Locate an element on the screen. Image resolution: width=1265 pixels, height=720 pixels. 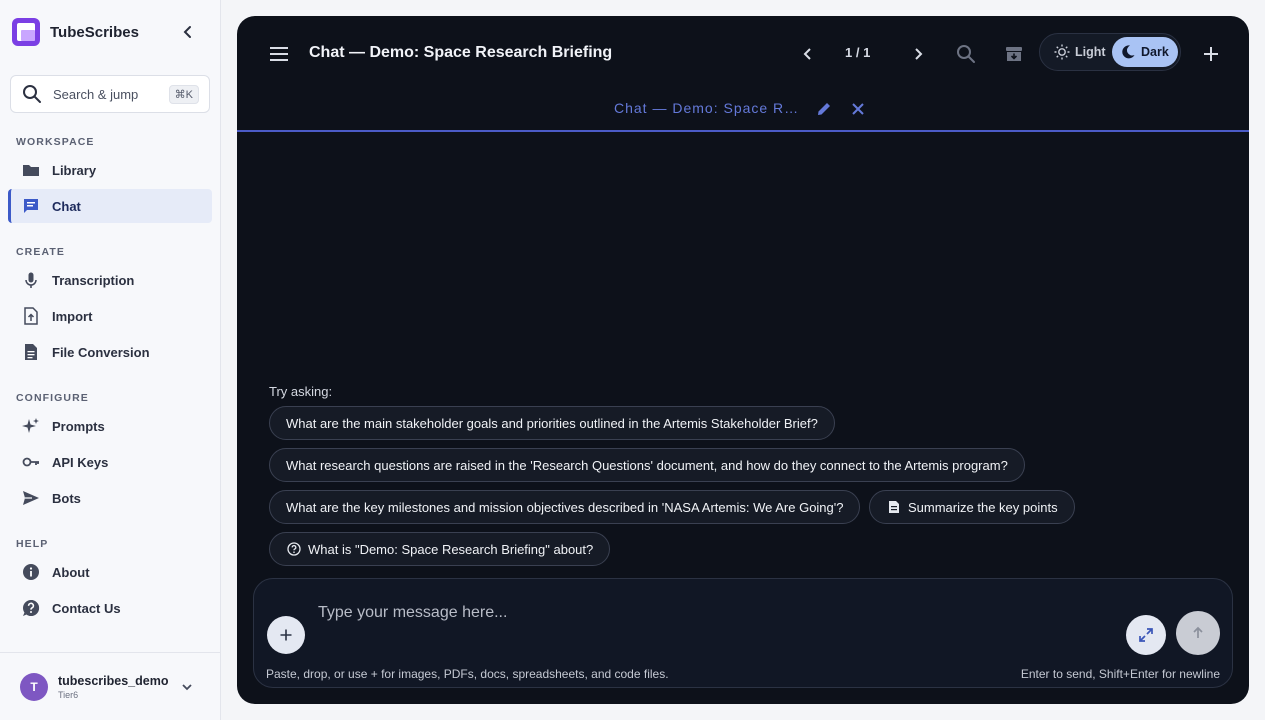
theme-dark-button: Dark is located at coordinates (1145, 52).